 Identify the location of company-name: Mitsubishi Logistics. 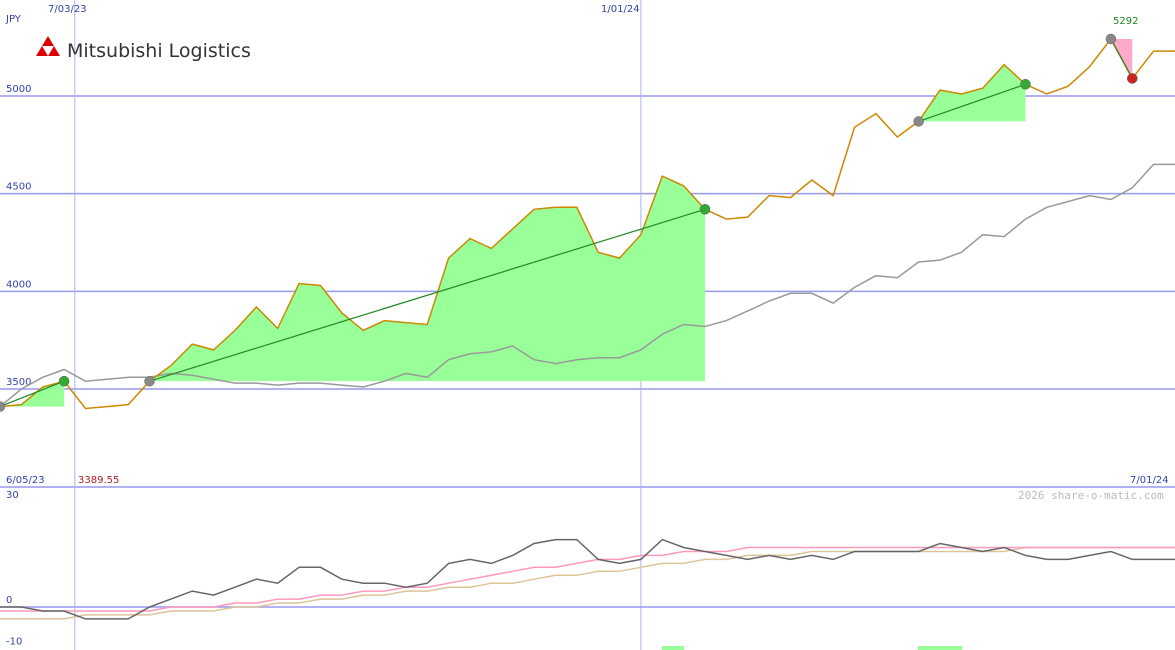
(159, 51).